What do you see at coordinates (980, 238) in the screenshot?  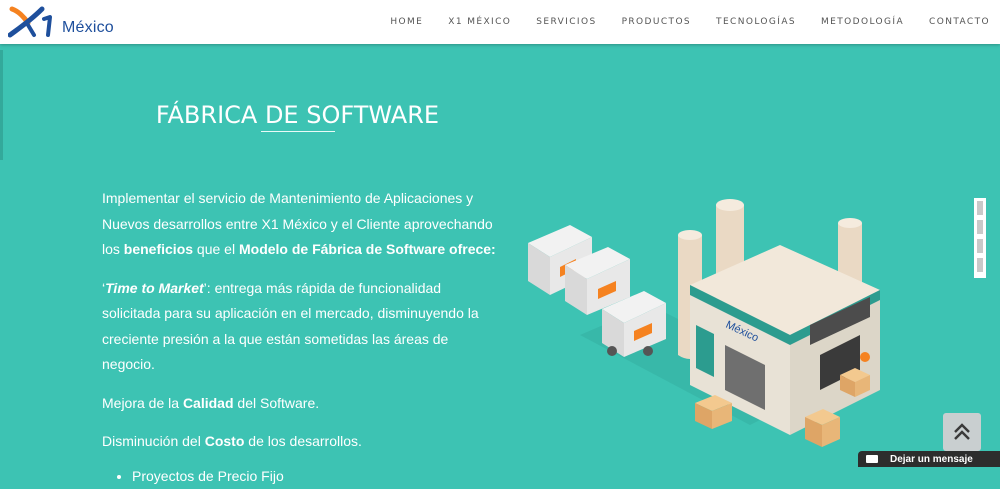 I see `section-scroller` at bounding box center [980, 238].